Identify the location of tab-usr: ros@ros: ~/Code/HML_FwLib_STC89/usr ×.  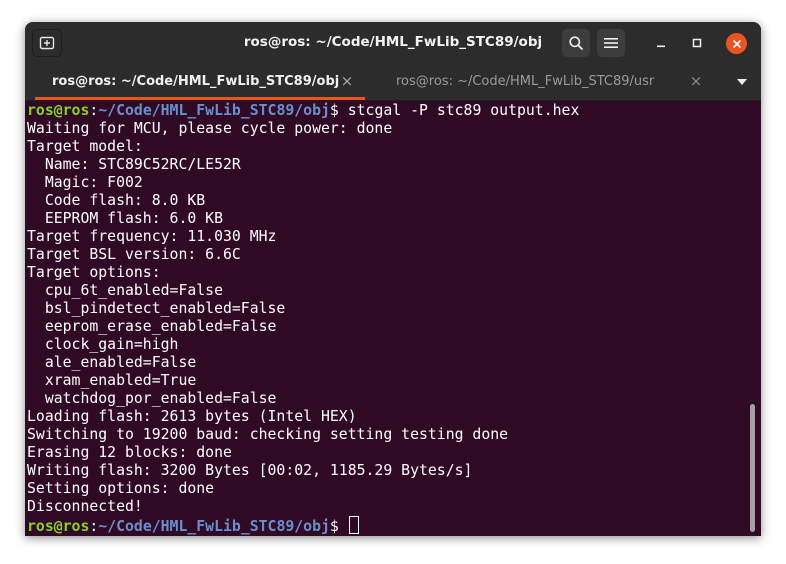
(540, 82).